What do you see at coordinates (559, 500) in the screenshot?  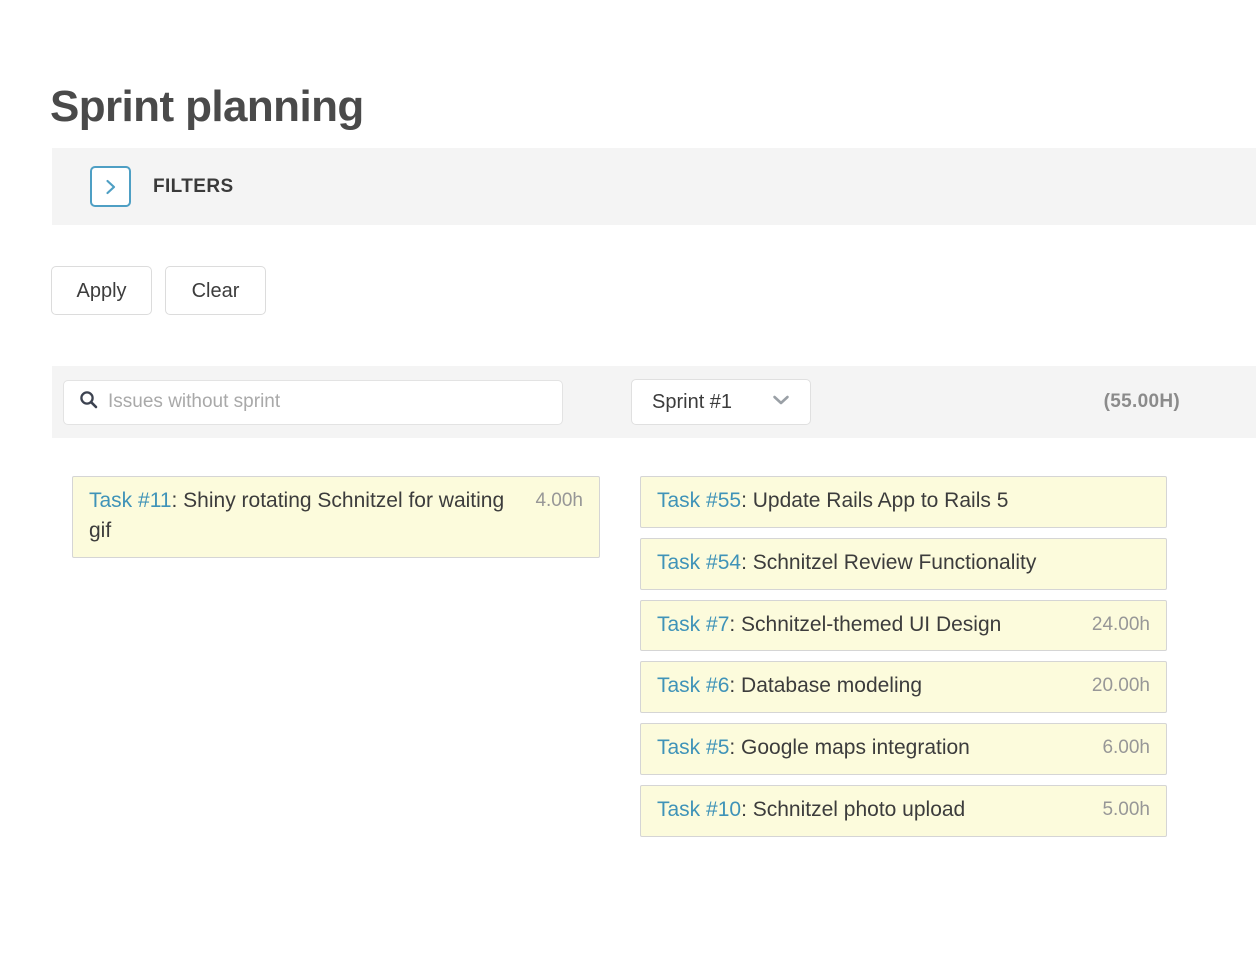 I see `task-hours: 4.00h` at bounding box center [559, 500].